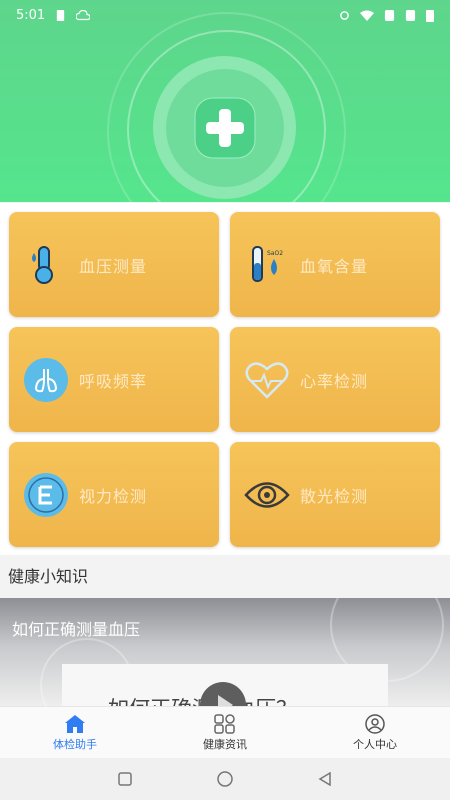 The height and width of the screenshot is (800, 450). What do you see at coordinates (225, 700) in the screenshot?
I see `play-icon` at bounding box center [225, 700].